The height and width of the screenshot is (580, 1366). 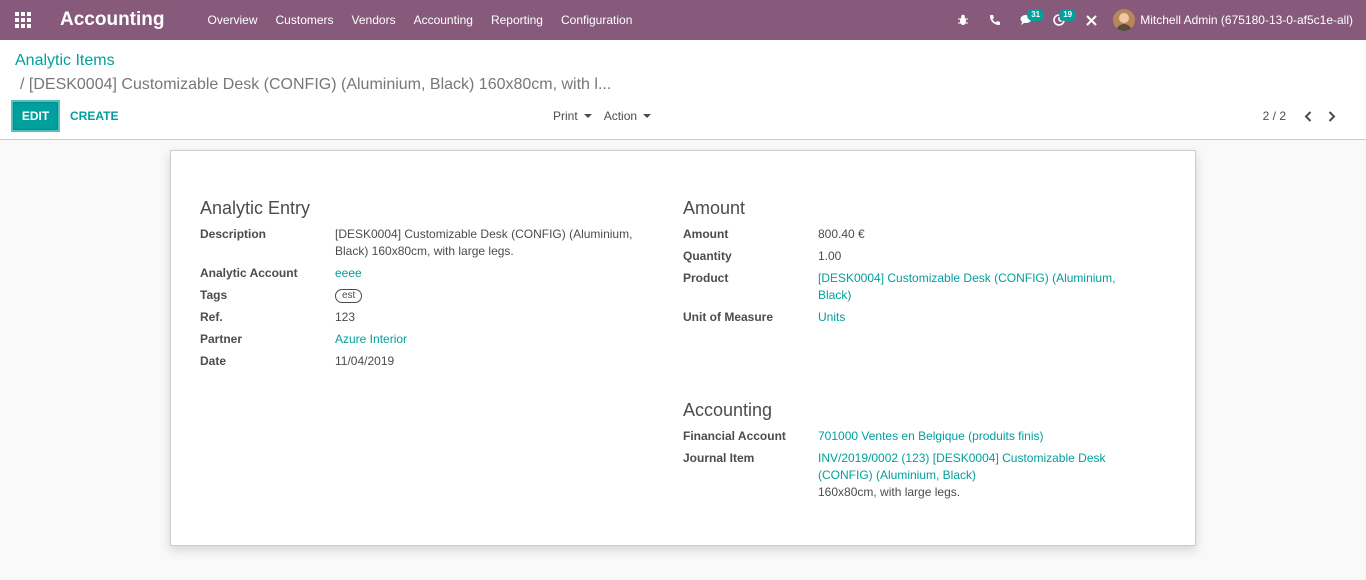 I want to click on ref-label: Ref., so click(x=211, y=317).